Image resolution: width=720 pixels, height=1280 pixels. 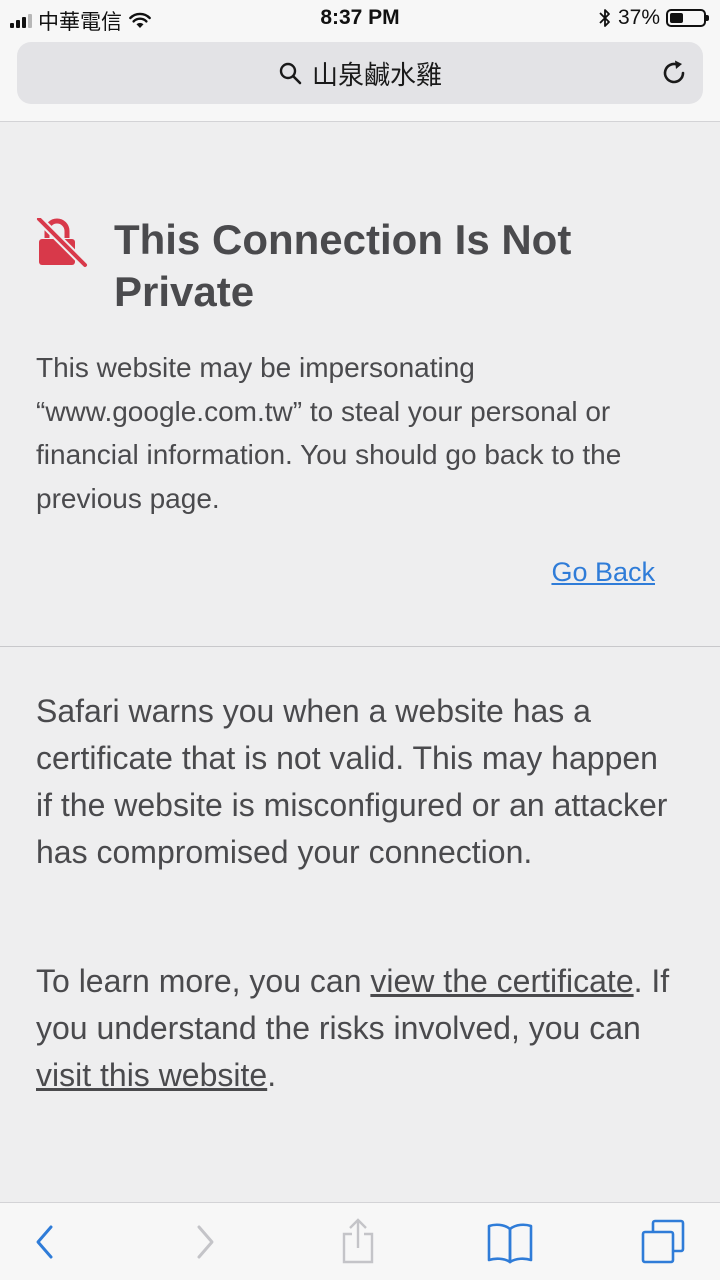 I want to click on bluetooth-icon, so click(x=604, y=18).